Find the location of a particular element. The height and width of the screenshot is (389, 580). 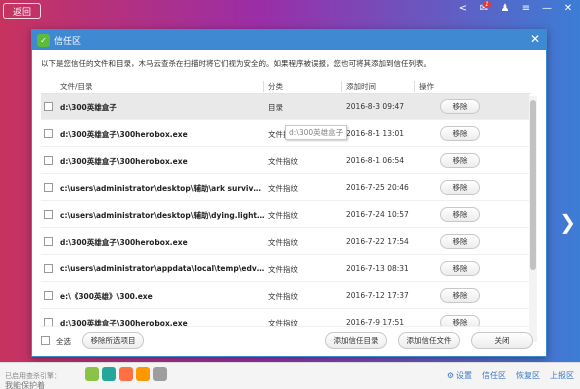

trust-zone-link: 信任区 is located at coordinates (494, 375).